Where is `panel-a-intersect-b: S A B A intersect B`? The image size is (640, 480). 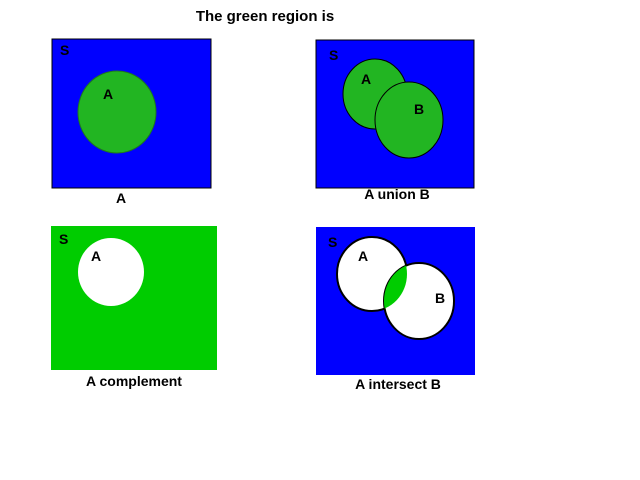
panel-a-intersect-b: S A B A intersect B is located at coordinates (395, 309).